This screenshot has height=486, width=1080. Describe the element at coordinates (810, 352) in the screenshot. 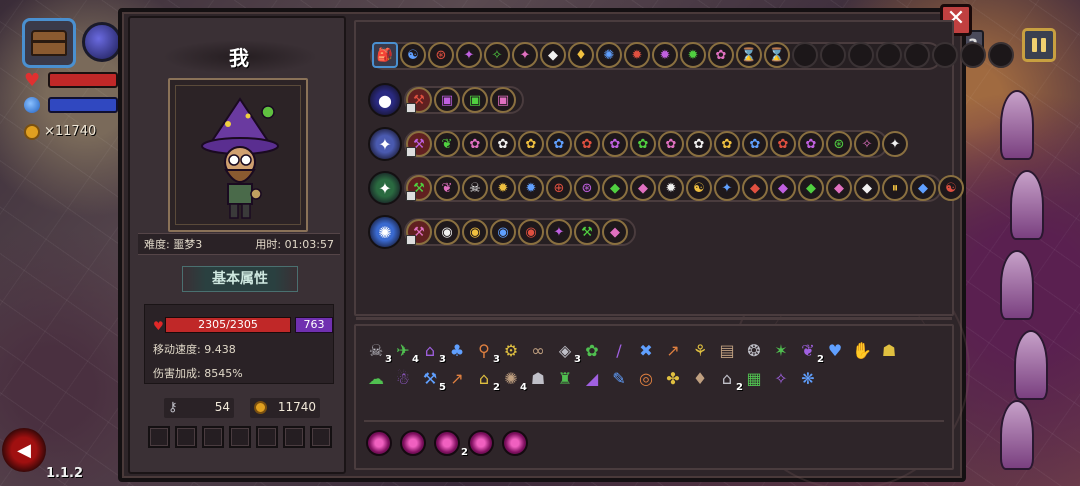

I see `passive-item-icon: ❦ 2` at that location.